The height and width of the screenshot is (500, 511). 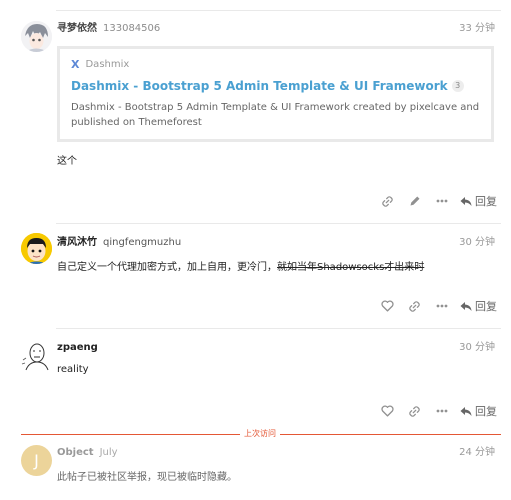 I want to click on last-visit-label: 上次访问, so click(x=260, y=434).